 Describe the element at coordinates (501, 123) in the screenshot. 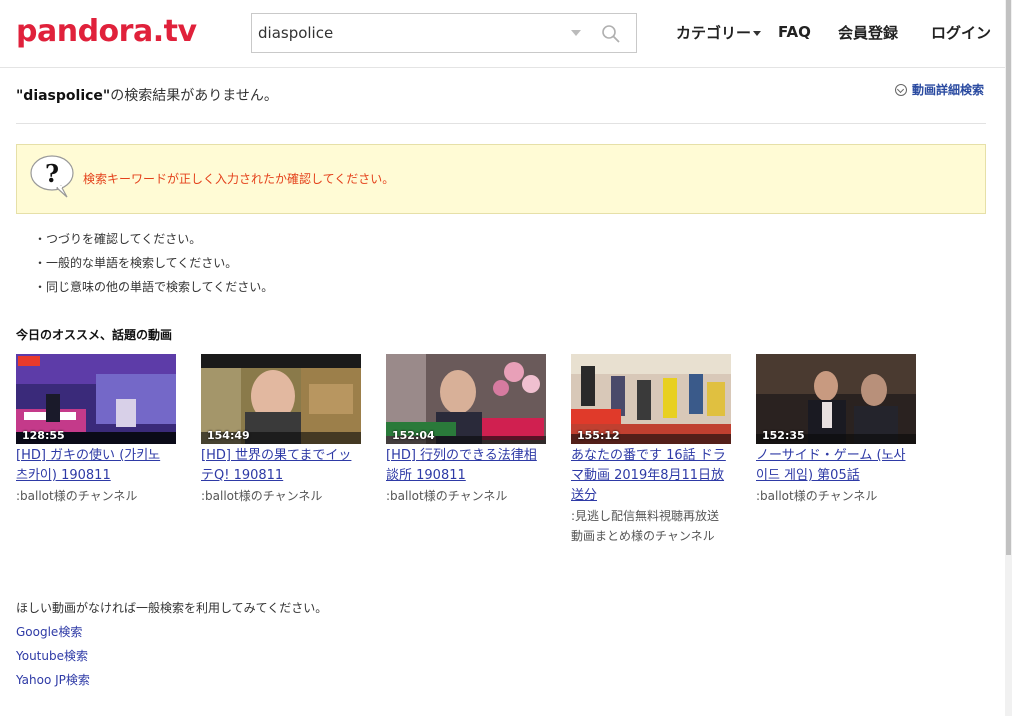

I see `divider` at that location.